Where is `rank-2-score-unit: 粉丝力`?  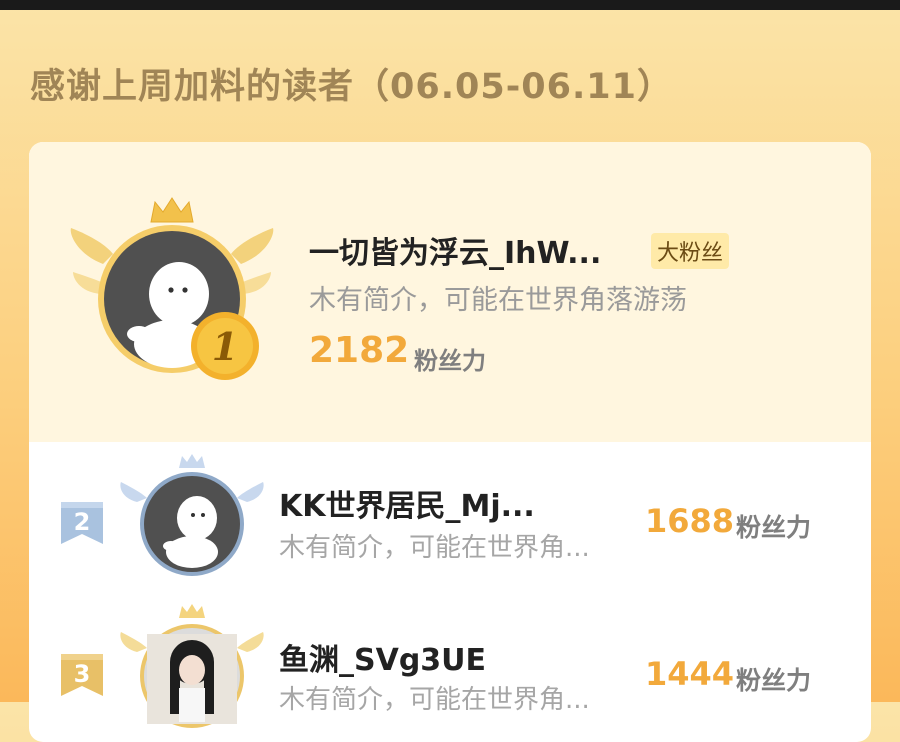
rank-2-score-unit: 粉丝力 is located at coordinates (774, 527).